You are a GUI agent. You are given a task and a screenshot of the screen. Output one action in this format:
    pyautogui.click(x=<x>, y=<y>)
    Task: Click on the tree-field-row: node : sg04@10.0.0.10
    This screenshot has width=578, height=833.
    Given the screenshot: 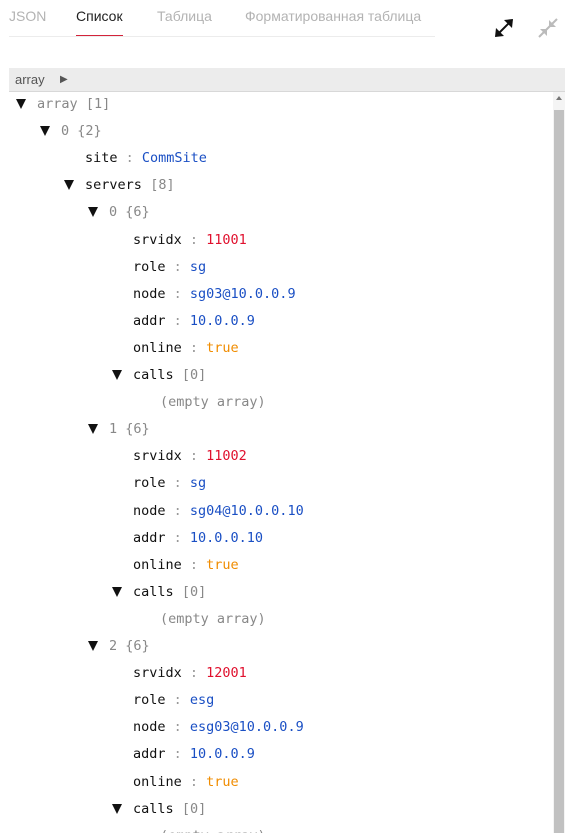 What is the action you would take?
    pyautogui.click(x=218, y=511)
    